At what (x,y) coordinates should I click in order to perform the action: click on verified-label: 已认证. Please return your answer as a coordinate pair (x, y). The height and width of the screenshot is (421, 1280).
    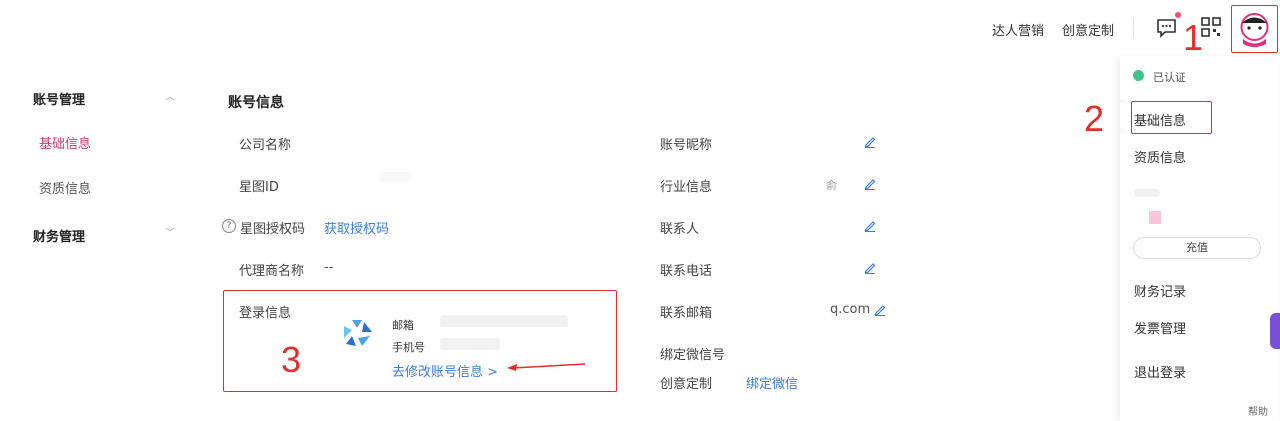
    Looking at the image, I should click on (1169, 77).